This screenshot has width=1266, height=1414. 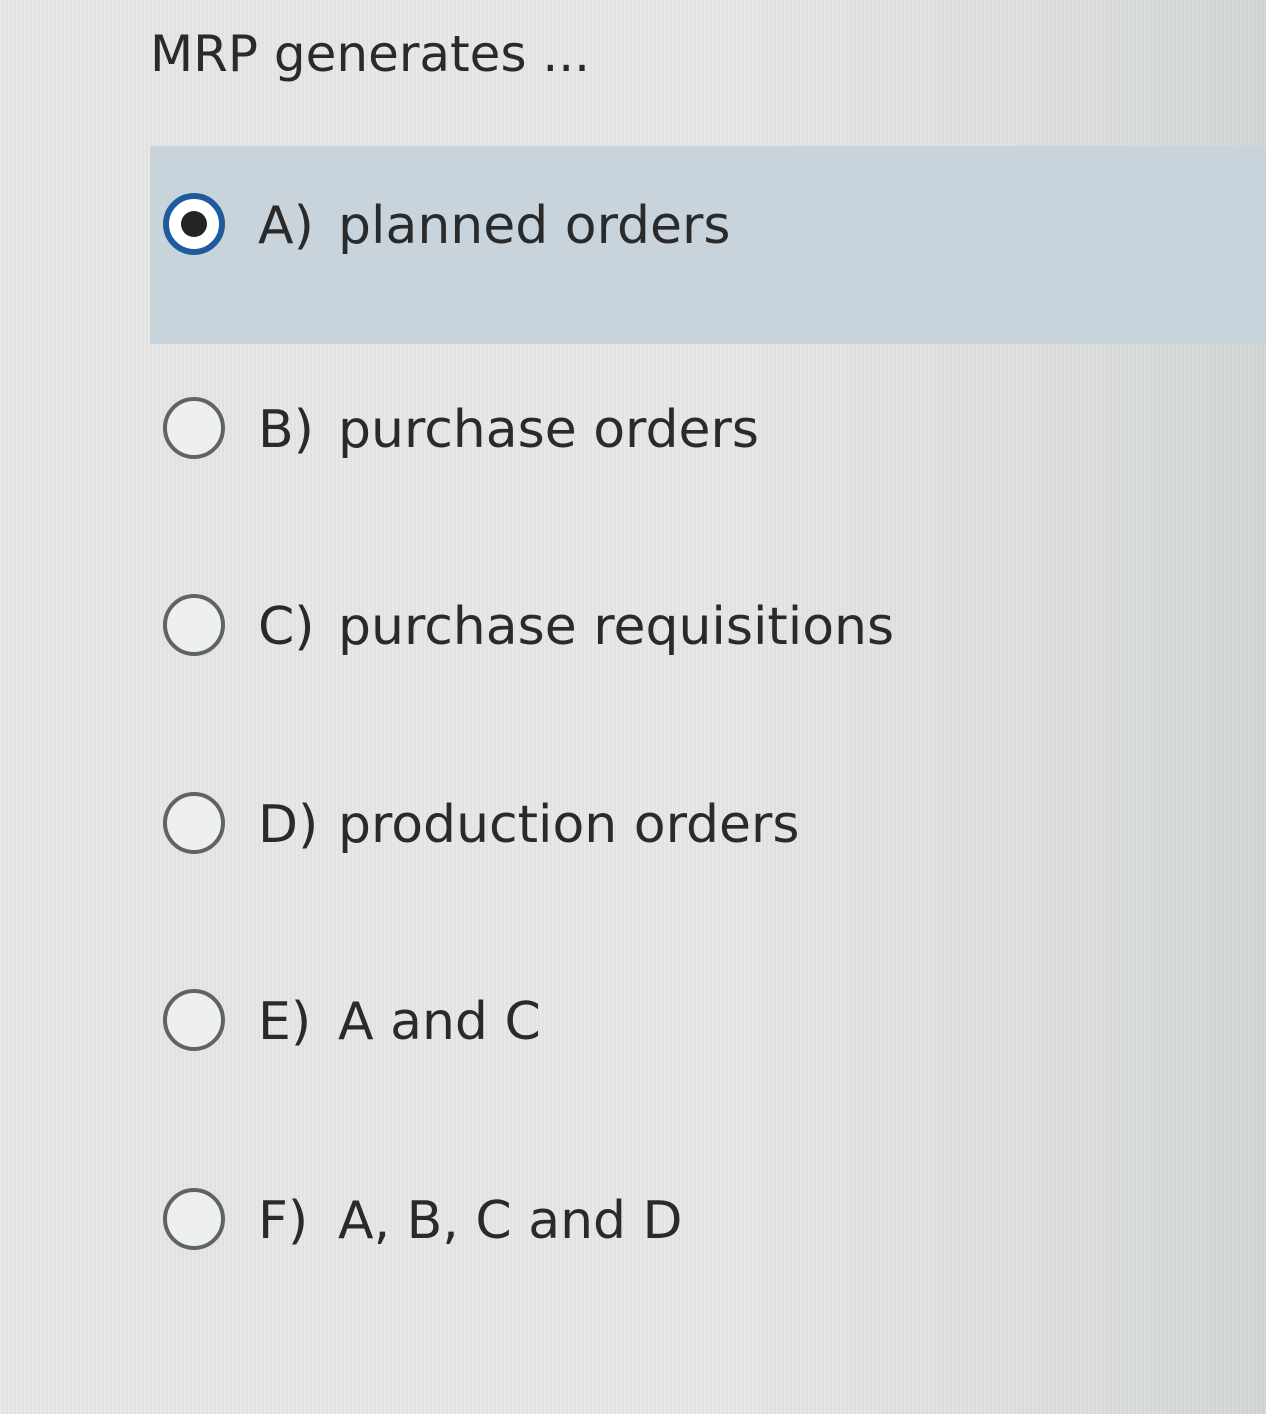 I want to click on option-b: B) purchase orders, so click(x=708, y=430).